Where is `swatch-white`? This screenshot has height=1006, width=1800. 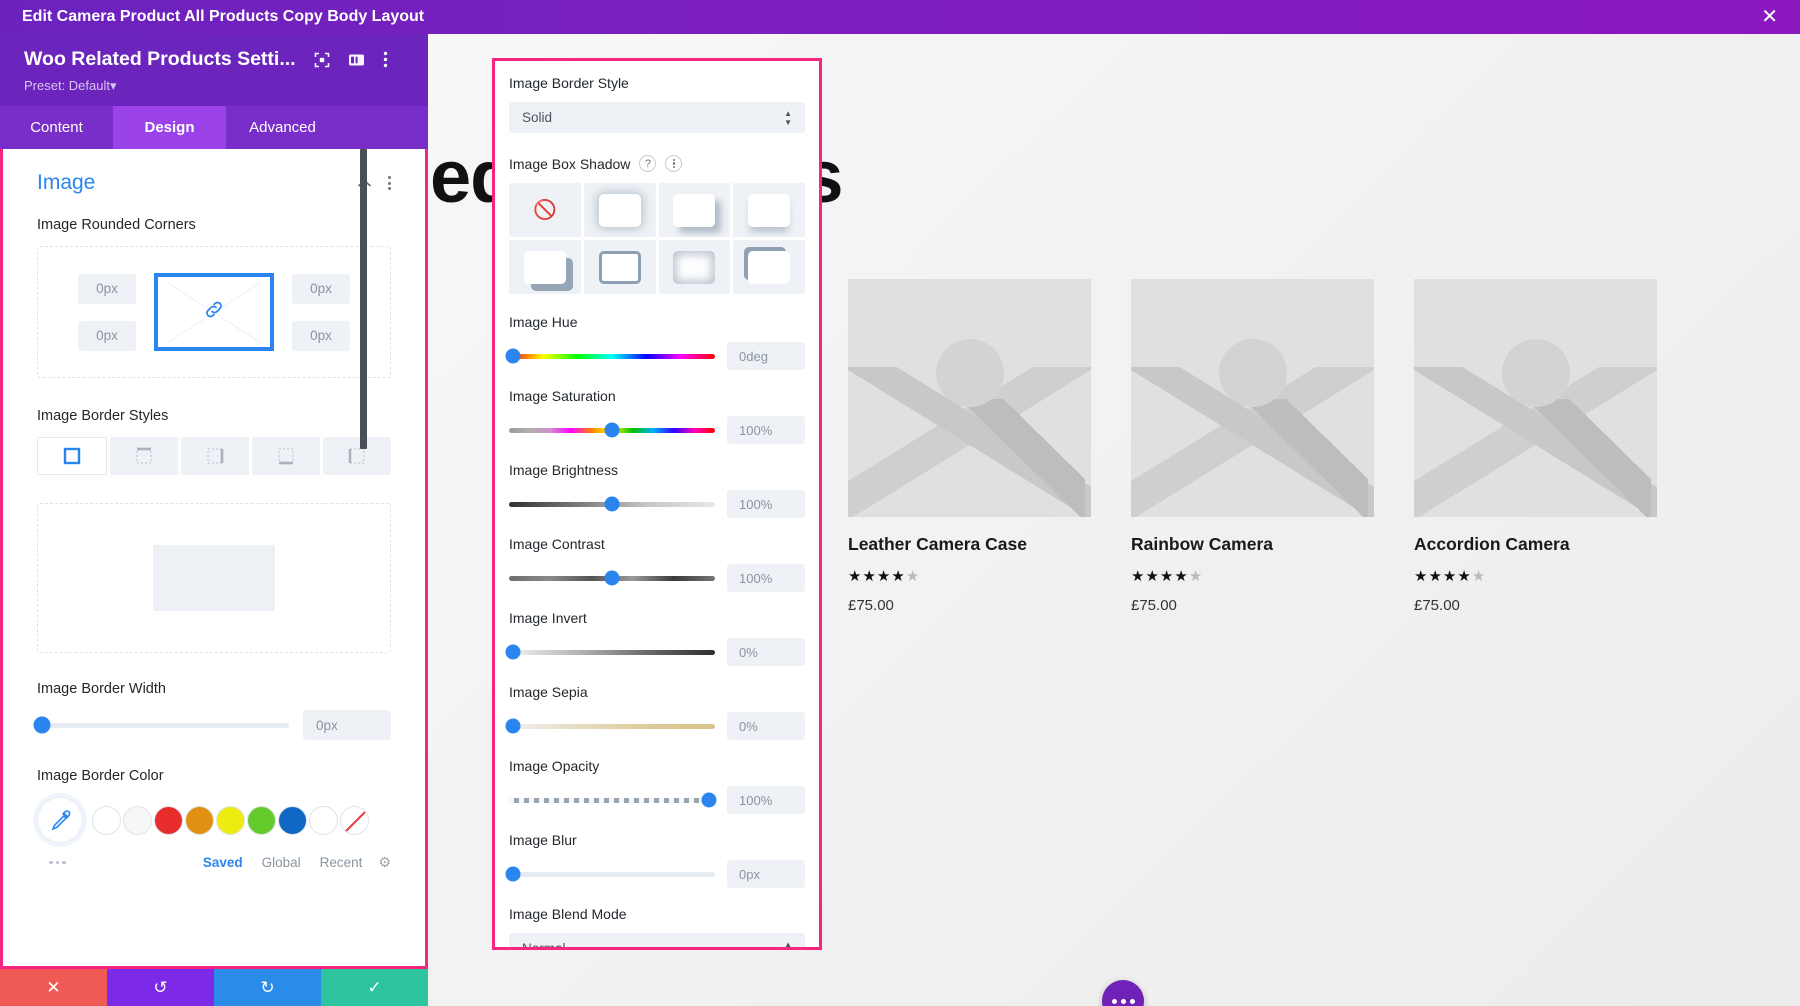
swatch-white is located at coordinates (323, 820).